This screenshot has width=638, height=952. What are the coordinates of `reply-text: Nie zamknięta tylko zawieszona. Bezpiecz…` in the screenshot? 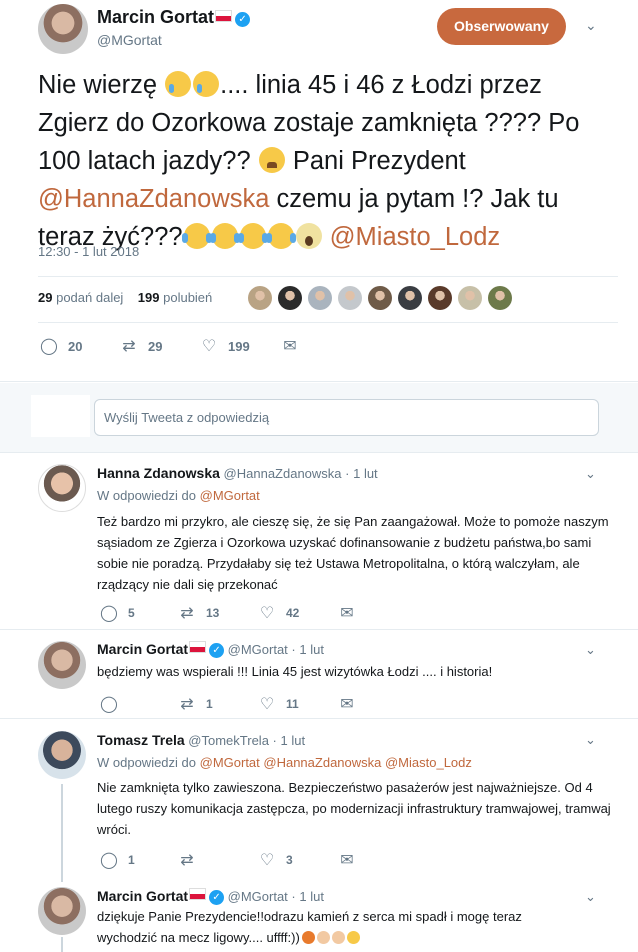 It's located at (354, 808).